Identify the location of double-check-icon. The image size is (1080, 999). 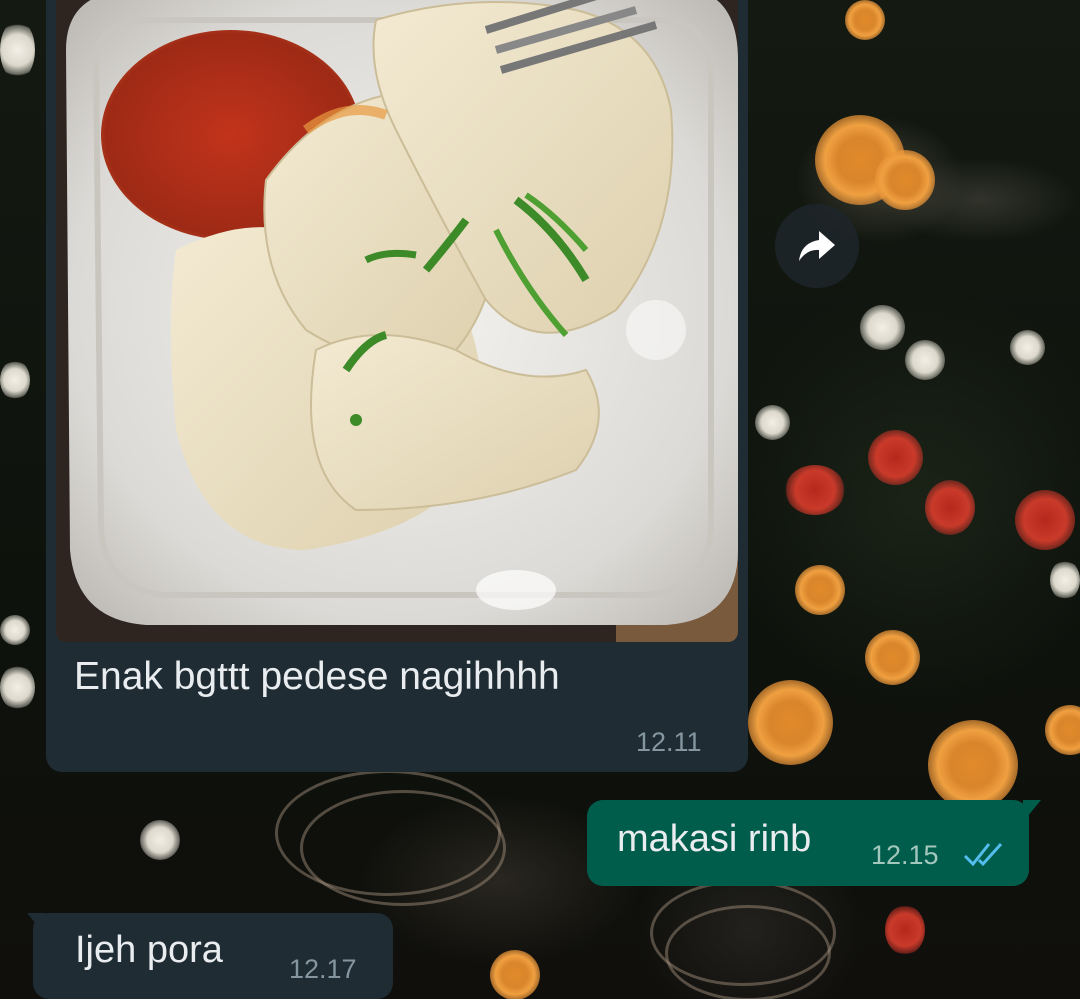
(983, 854).